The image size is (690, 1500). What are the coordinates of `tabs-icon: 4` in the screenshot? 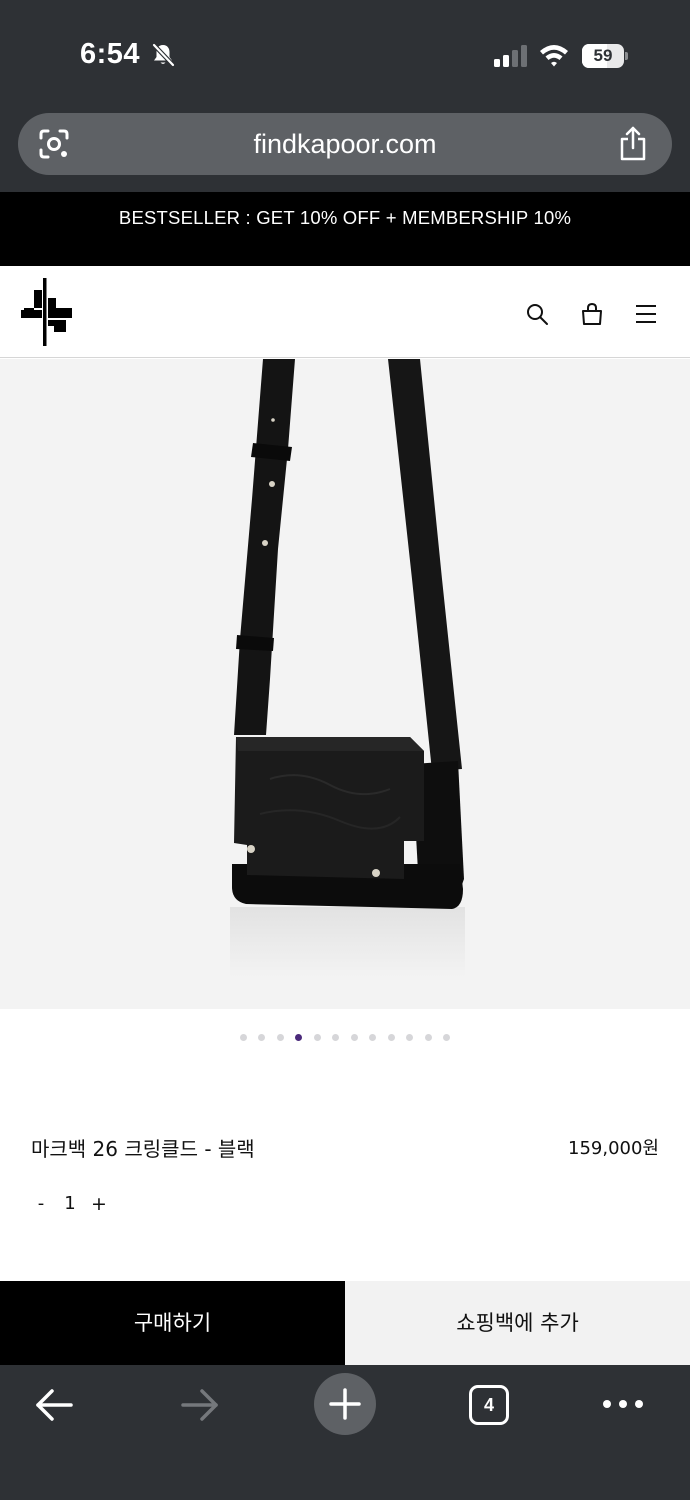 It's located at (489, 1405).